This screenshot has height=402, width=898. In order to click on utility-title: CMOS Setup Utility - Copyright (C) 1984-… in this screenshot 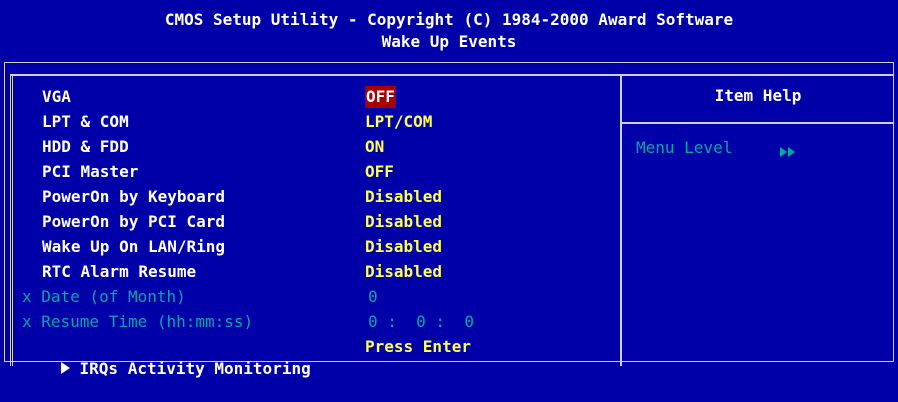, I will do `click(449, 19)`.